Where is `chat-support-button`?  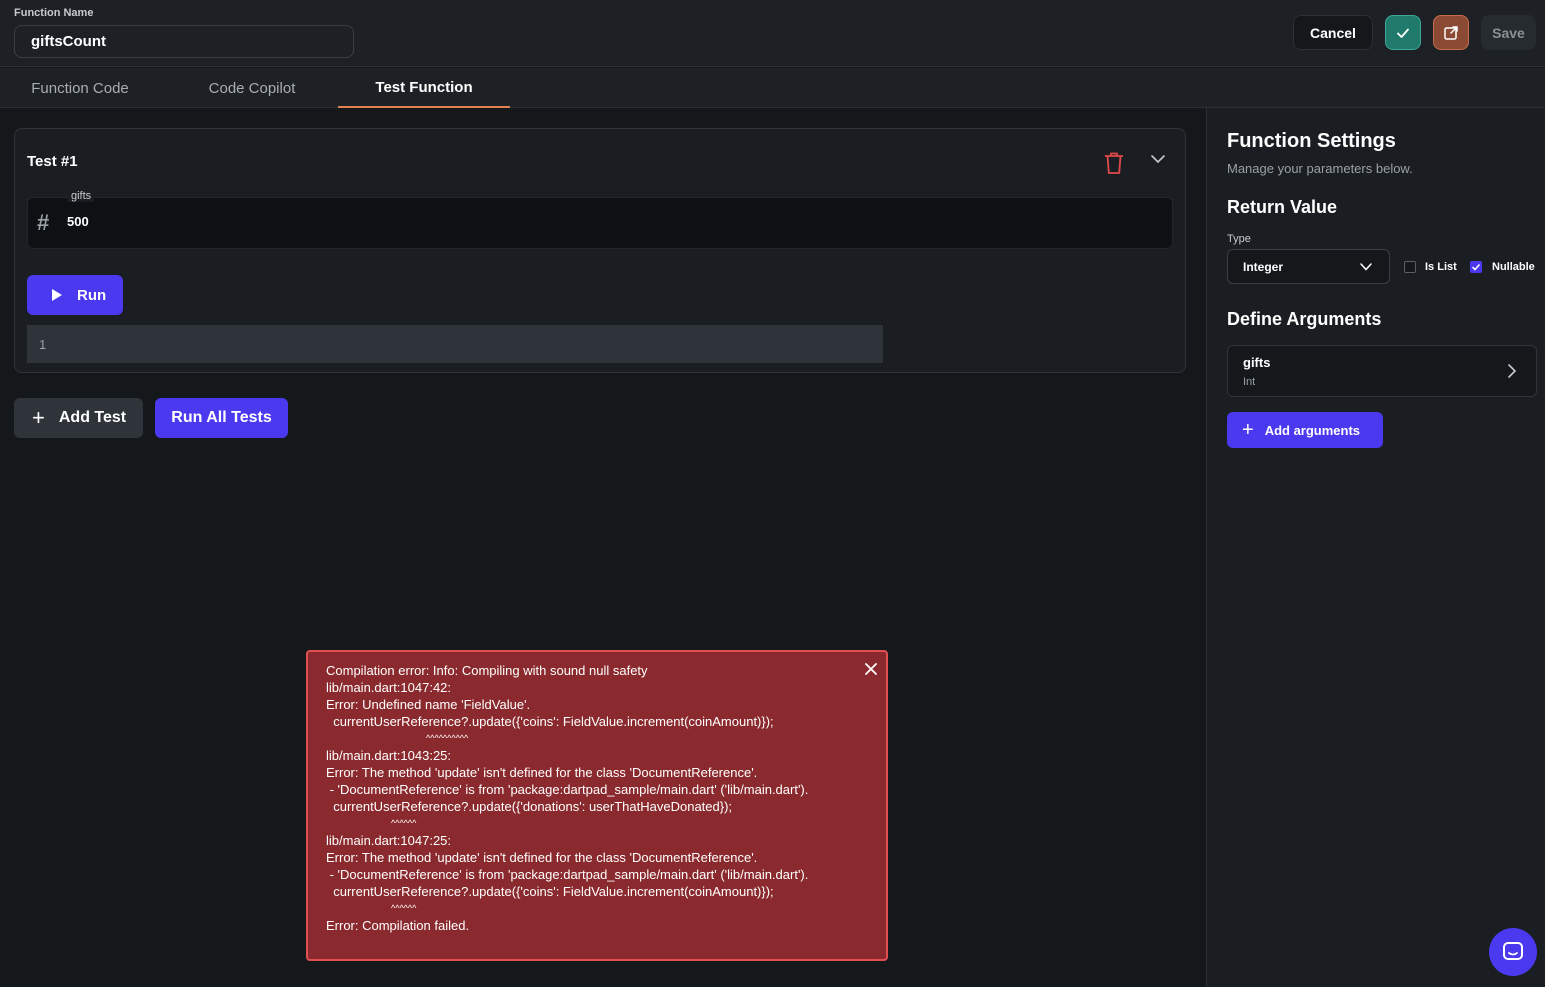
chat-support-button is located at coordinates (1513, 952).